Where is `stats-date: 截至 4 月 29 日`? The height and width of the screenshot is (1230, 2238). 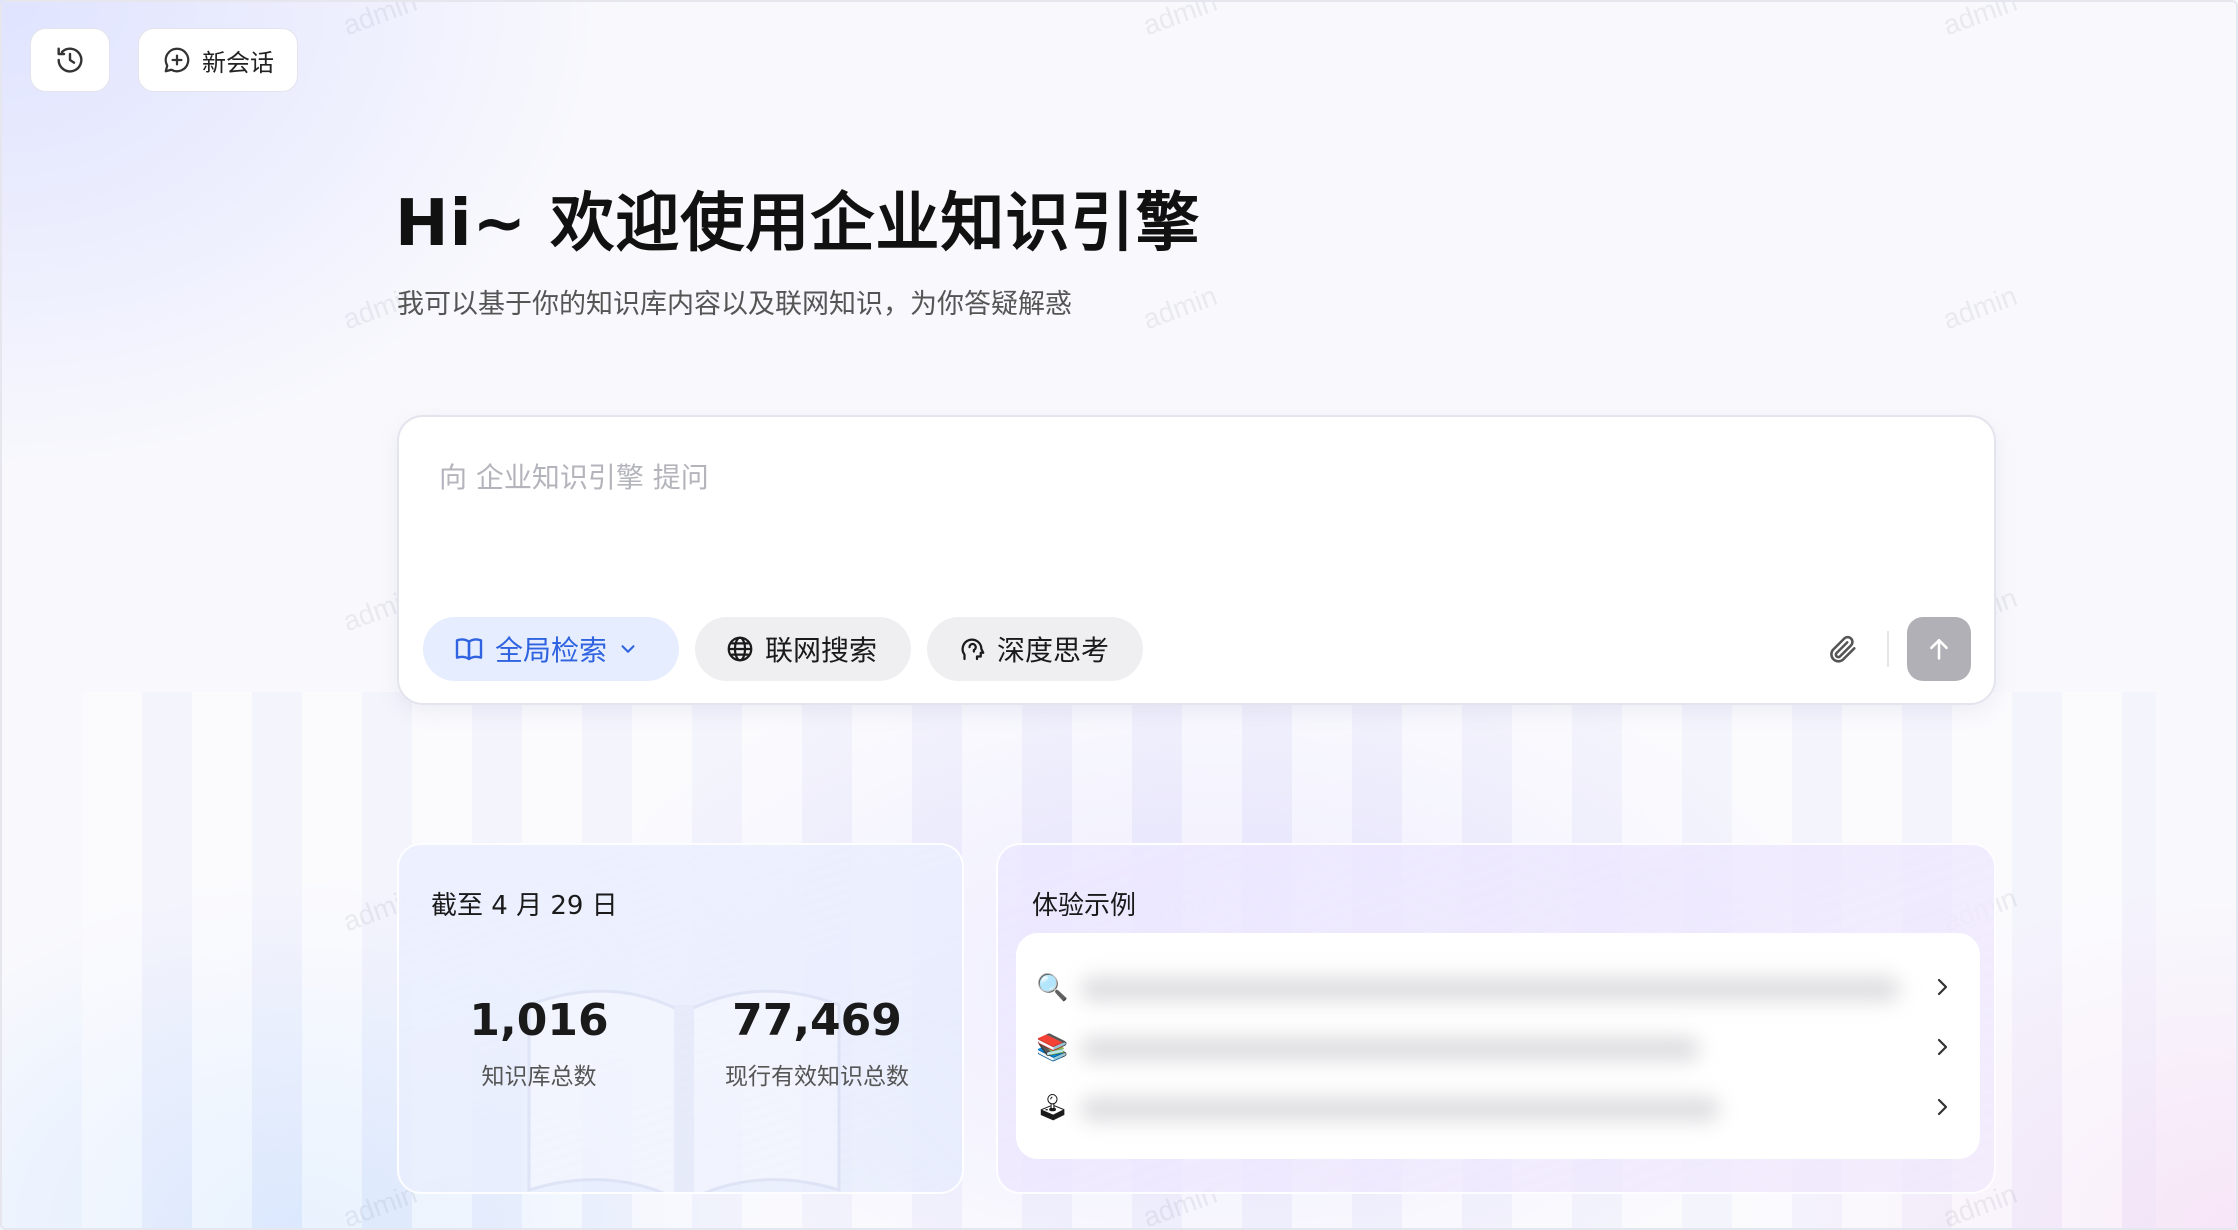
stats-date: 截至 4 月 29 日 is located at coordinates (524, 906).